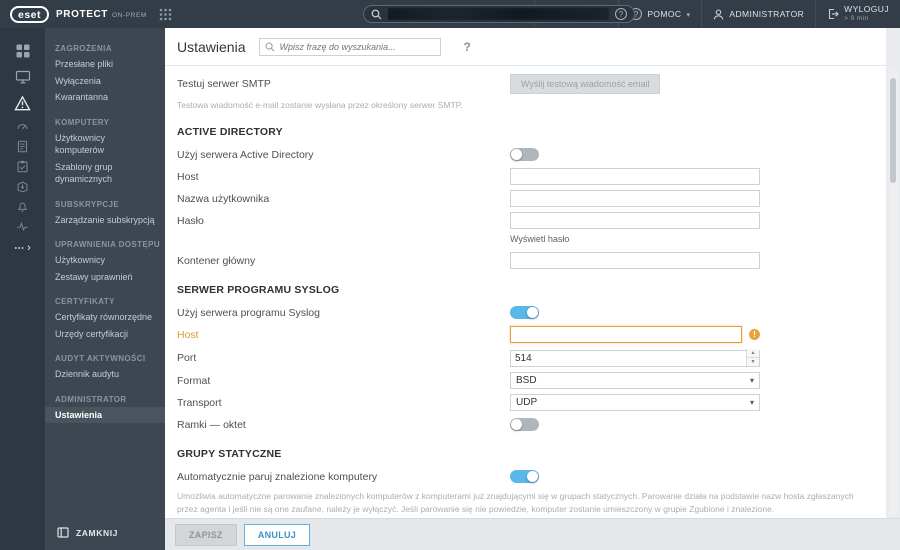 This screenshot has height=550, width=900. What do you see at coordinates (22, 289) in the screenshot?
I see `nav-rail: ⋯ ›` at bounding box center [22, 289].